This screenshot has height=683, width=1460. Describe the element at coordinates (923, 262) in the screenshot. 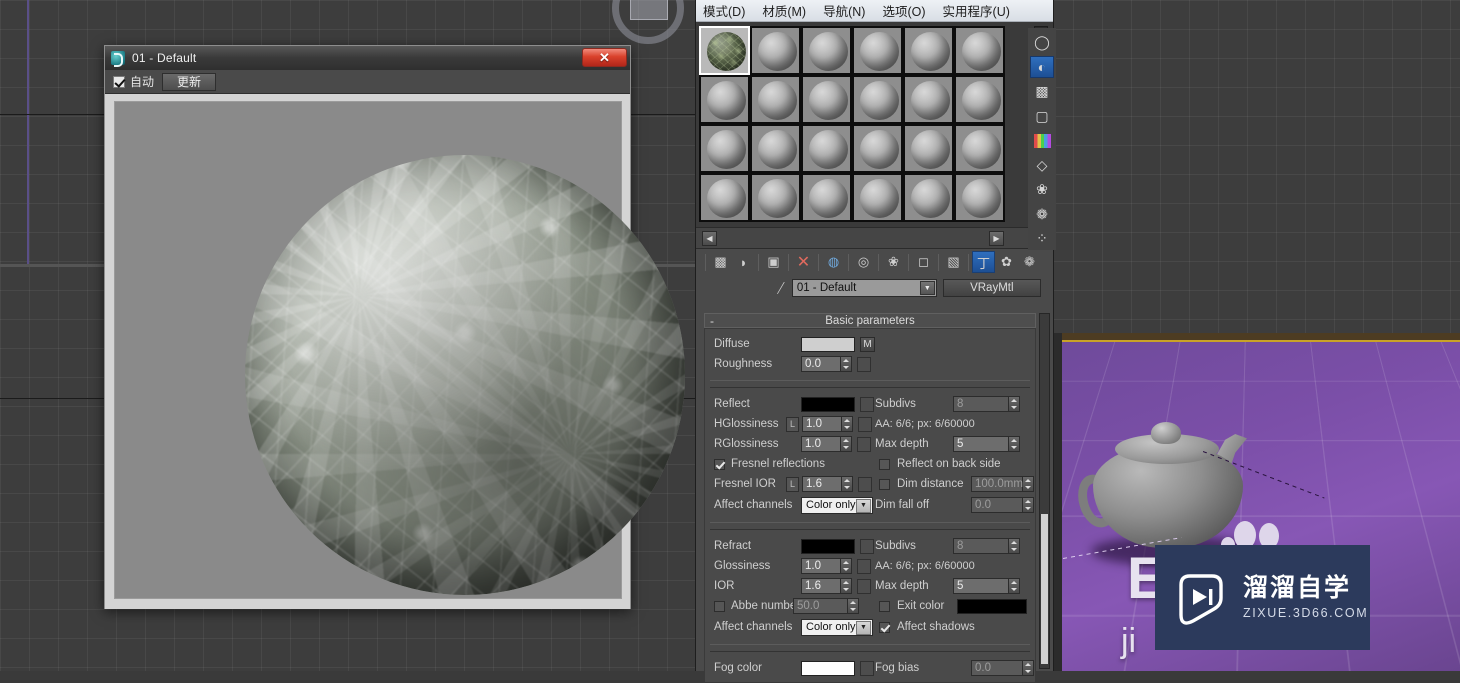

I see `material-effects-id-icon: ◻` at that location.